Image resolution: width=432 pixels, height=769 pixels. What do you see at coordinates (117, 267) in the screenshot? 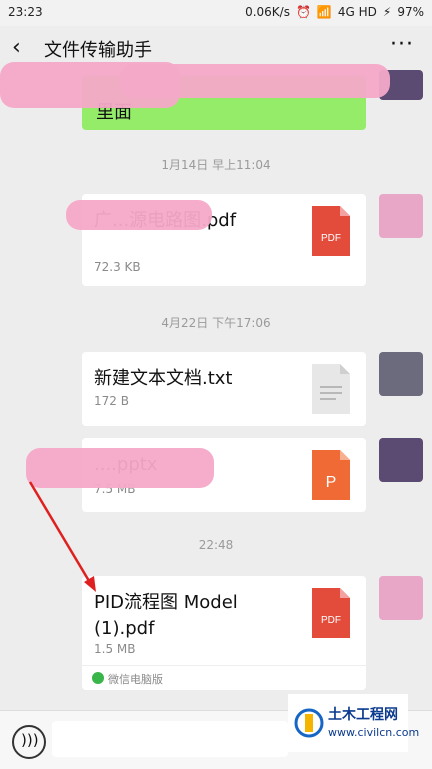
I see `file-size: 72.3 KB` at bounding box center [117, 267].